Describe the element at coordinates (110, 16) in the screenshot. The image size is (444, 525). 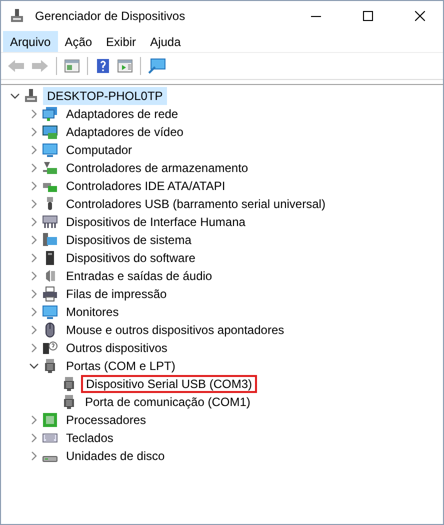
I see `window-title: Gerenciador de Dispositivos` at that location.